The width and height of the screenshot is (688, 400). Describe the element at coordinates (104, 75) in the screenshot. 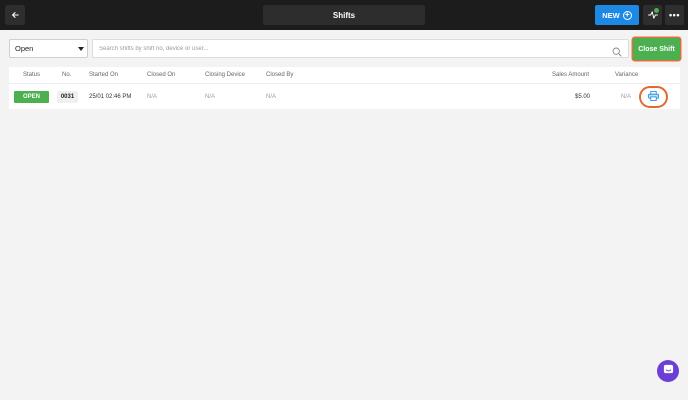

I see `column-header-started-on: Started On` at that location.